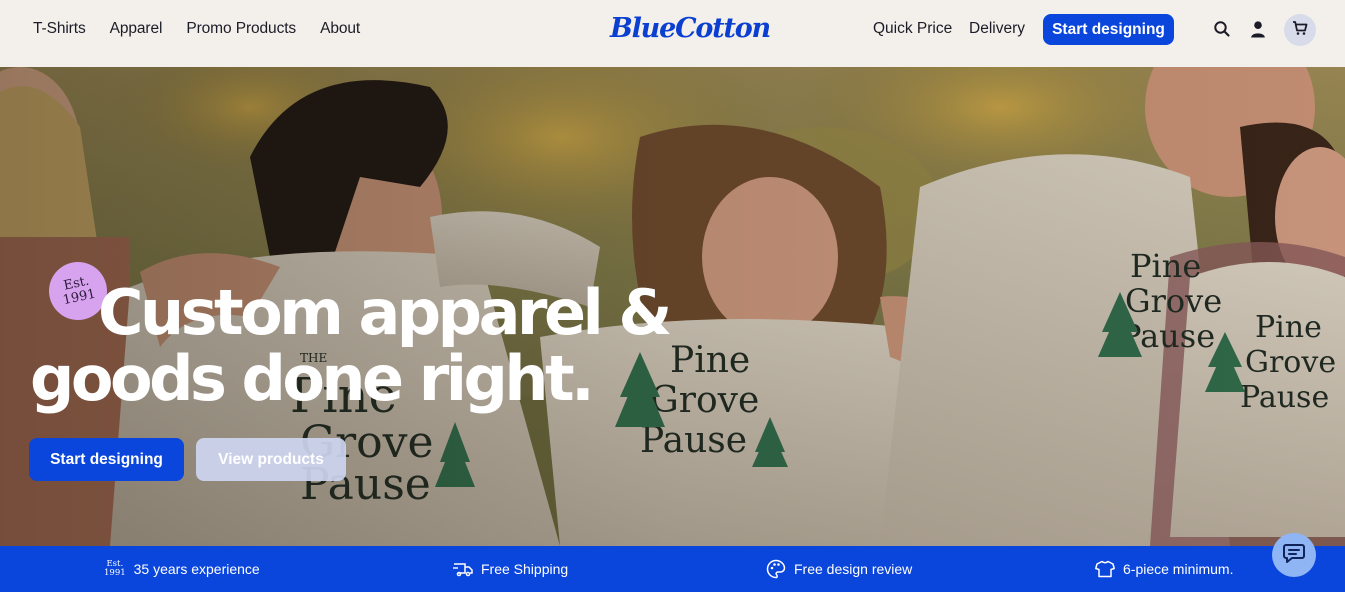  I want to click on nav-delivery: Delivery, so click(997, 29).